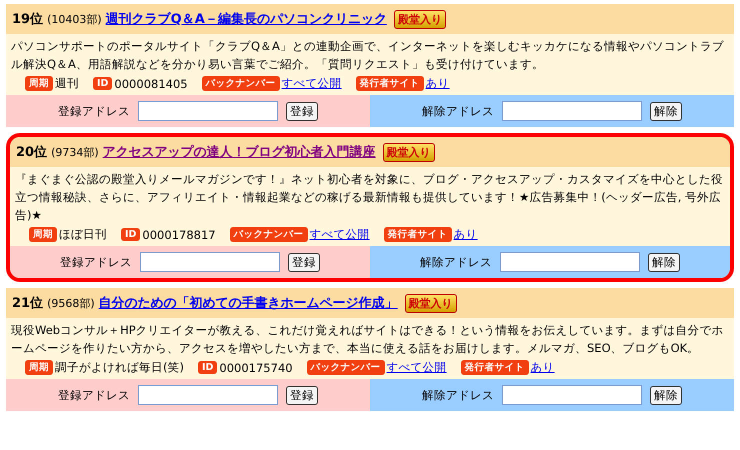 The height and width of the screenshot is (450, 740). Describe the element at coordinates (119, 367) in the screenshot. I see `meta-value: 調子がよければ毎日(笑)` at that location.